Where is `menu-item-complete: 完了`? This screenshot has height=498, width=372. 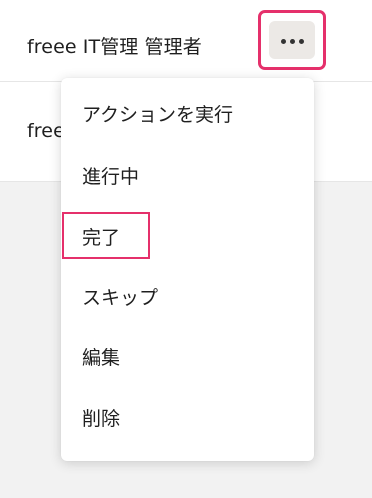
menu-item-complete: 完了 is located at coordinates (101, 238).